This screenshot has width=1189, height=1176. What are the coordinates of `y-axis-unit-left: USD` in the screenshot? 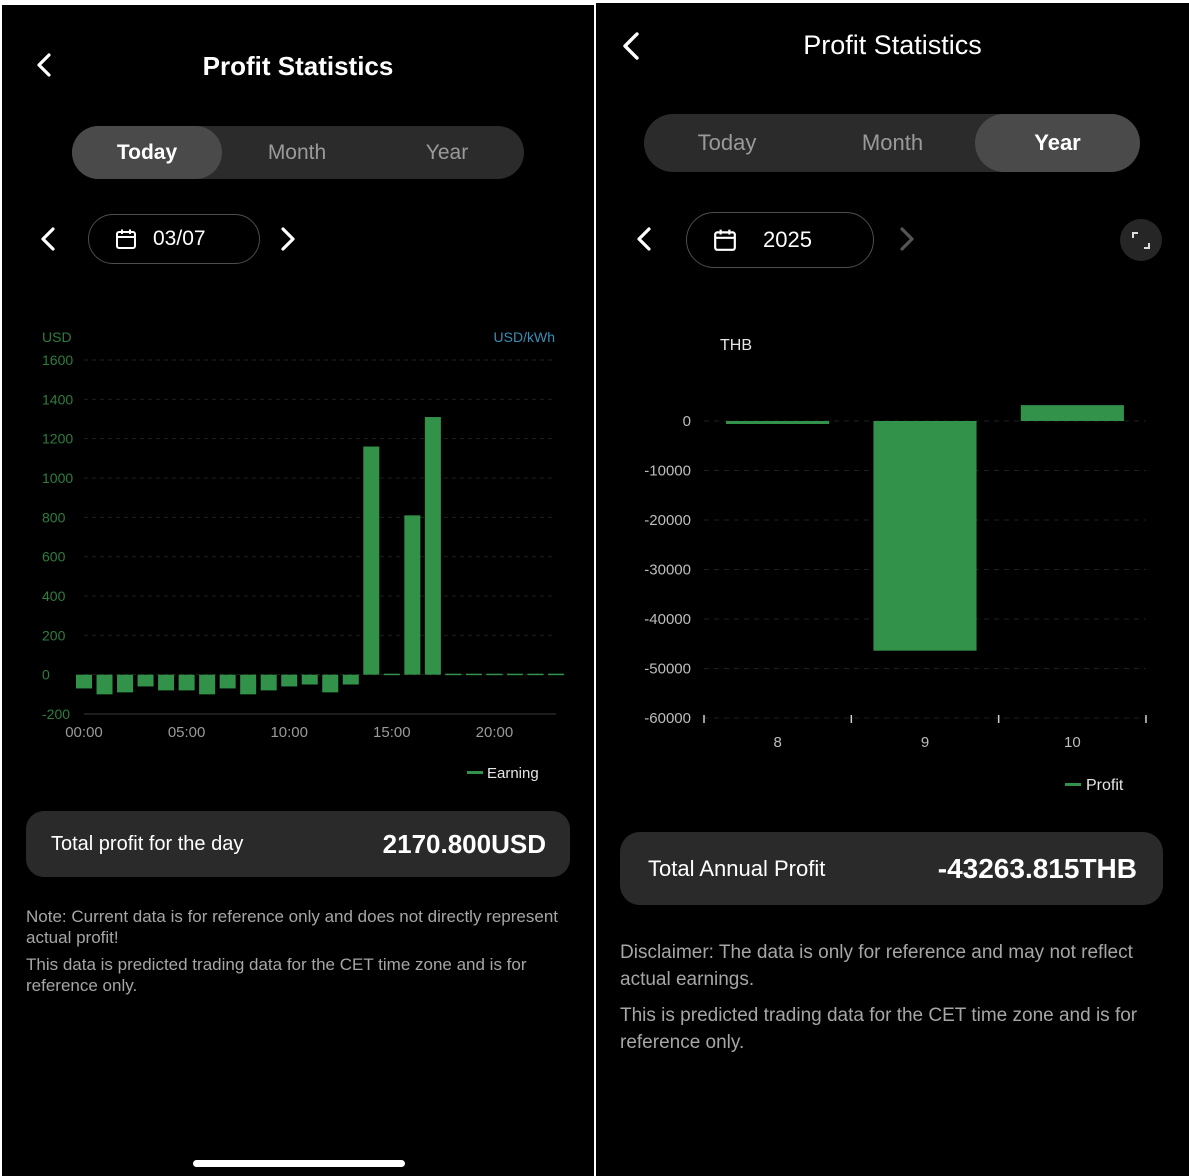 It's located at (57, 337).